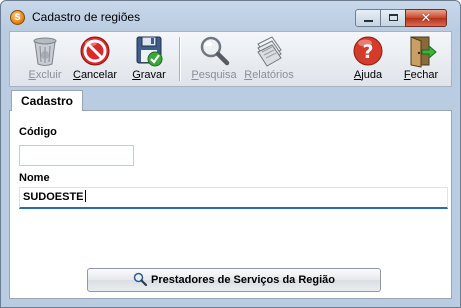  I want to click on close-form-button-label: Fechar, so click(421, 75).